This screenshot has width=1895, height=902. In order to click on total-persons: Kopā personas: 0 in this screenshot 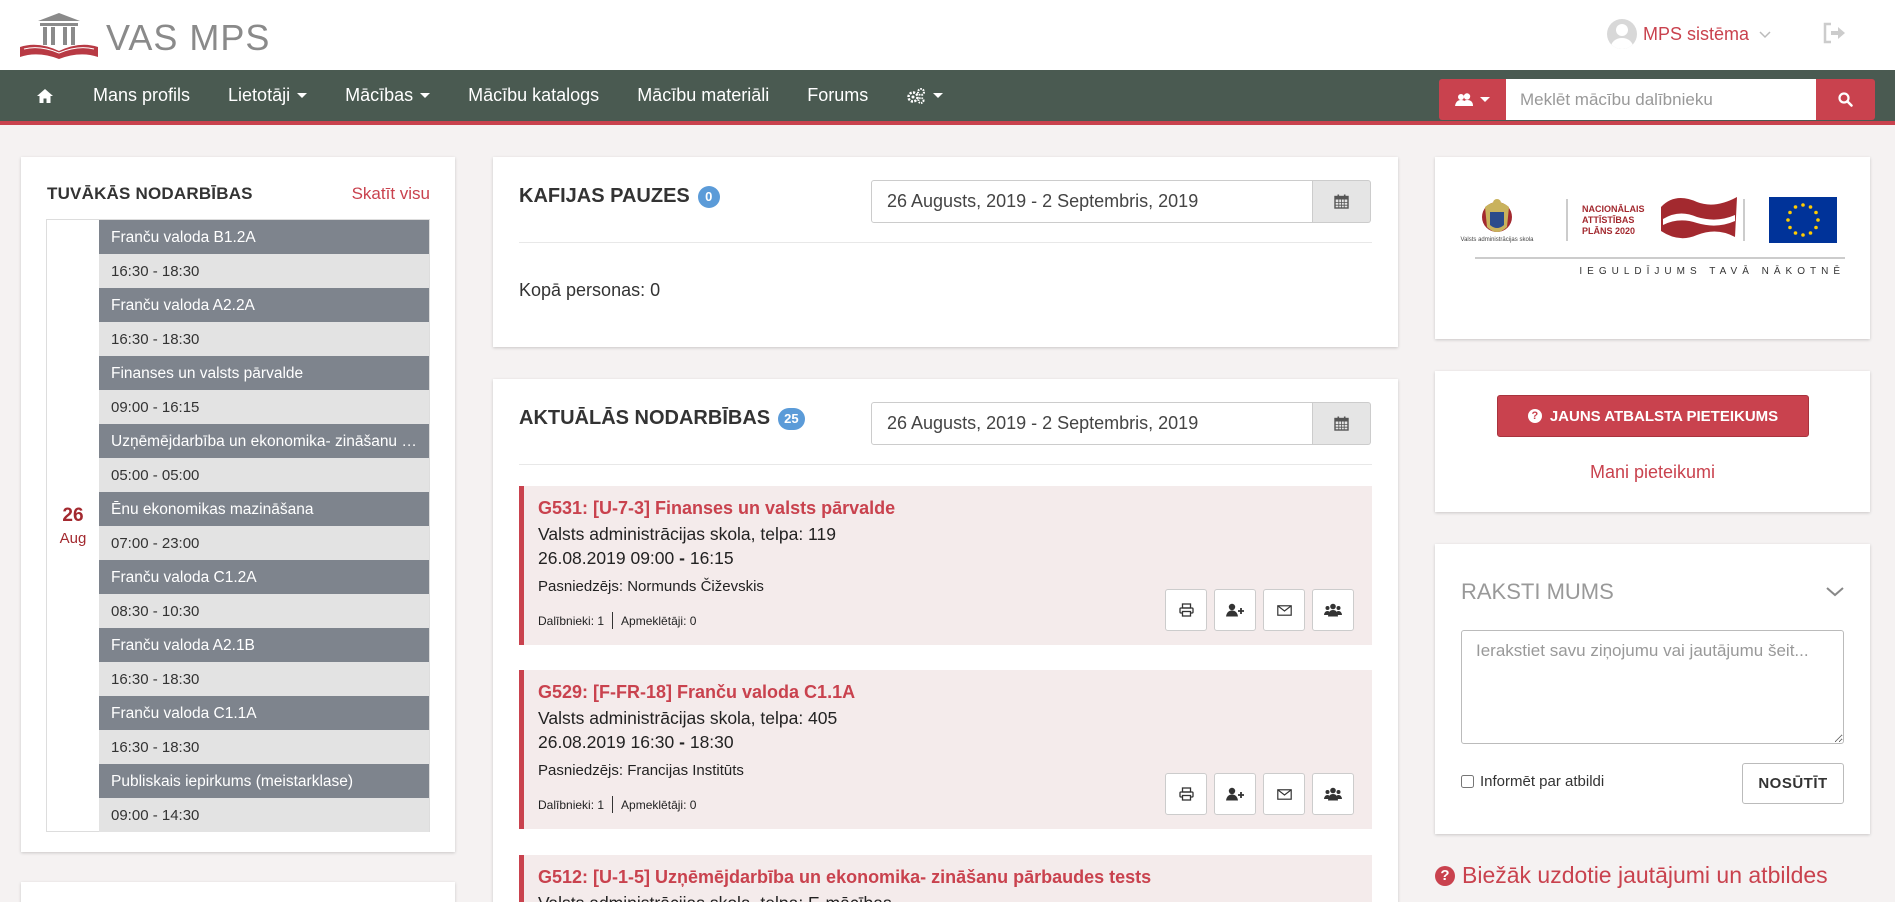, I will do `click(590, 290)`.